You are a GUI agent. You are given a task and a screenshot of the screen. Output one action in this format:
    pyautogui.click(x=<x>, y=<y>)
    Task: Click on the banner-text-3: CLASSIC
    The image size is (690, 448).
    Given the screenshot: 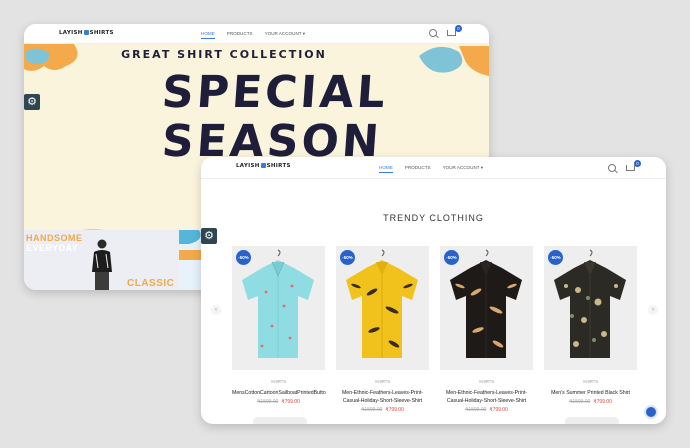 What is the action you would take?
    pyautogui.click(x=151, y=283)
    